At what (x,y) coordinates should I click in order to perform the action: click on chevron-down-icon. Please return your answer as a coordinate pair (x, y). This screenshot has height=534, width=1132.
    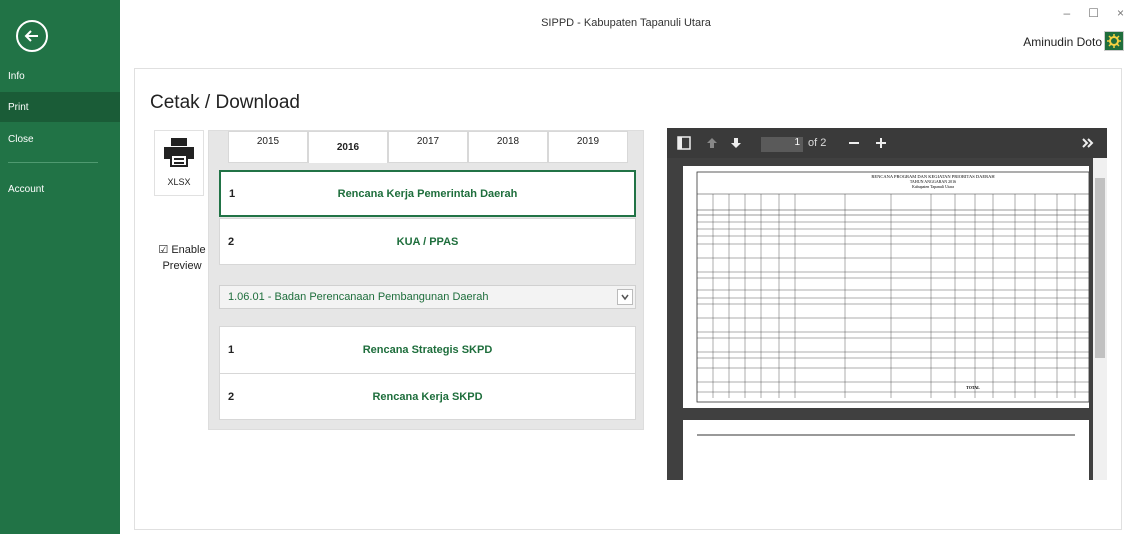
    Looking at the image, I should click on (625, 297).